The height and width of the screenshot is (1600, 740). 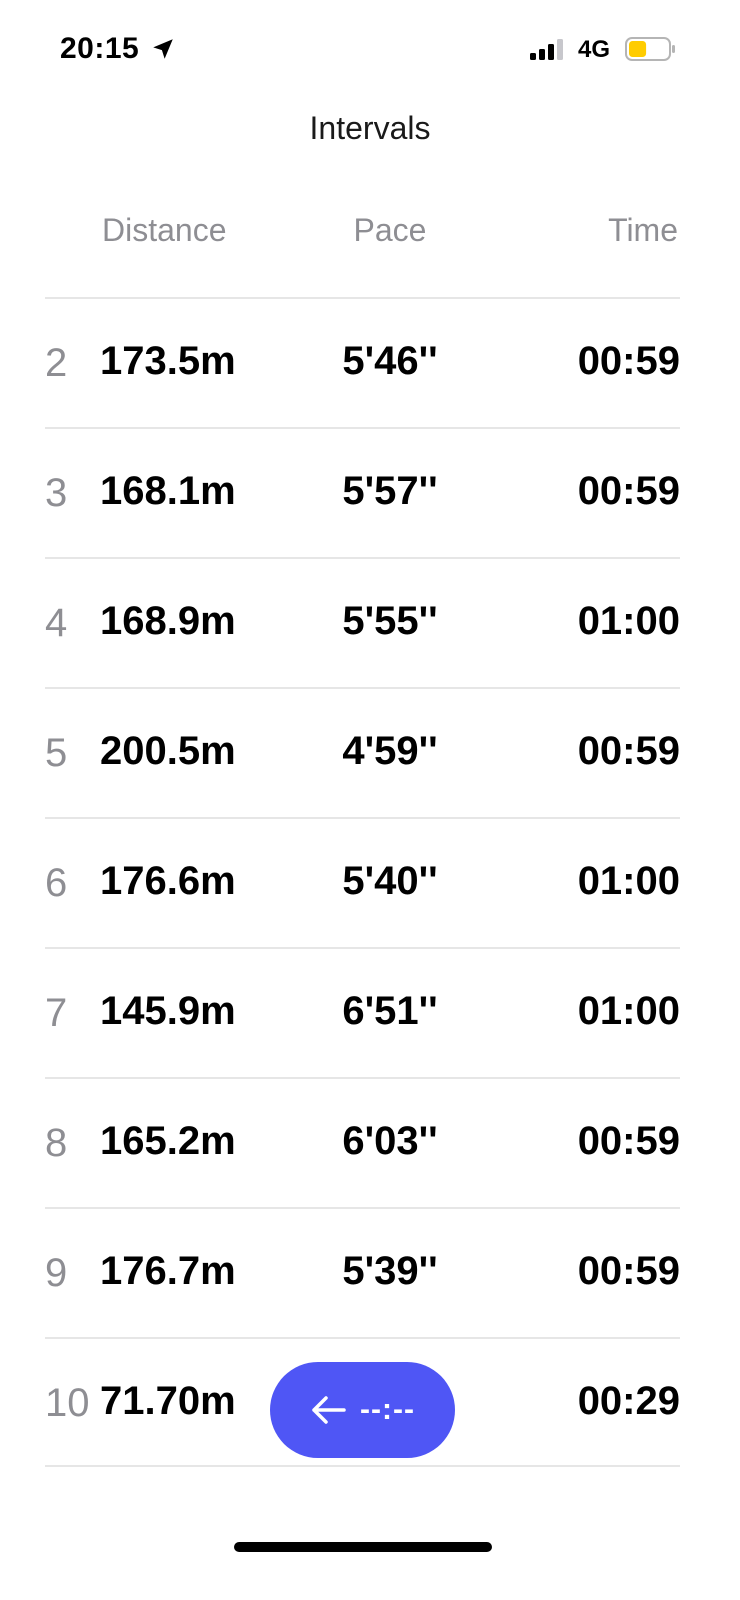 I want to click on interval-distance: 200.5m, so click(x=168, y=751).